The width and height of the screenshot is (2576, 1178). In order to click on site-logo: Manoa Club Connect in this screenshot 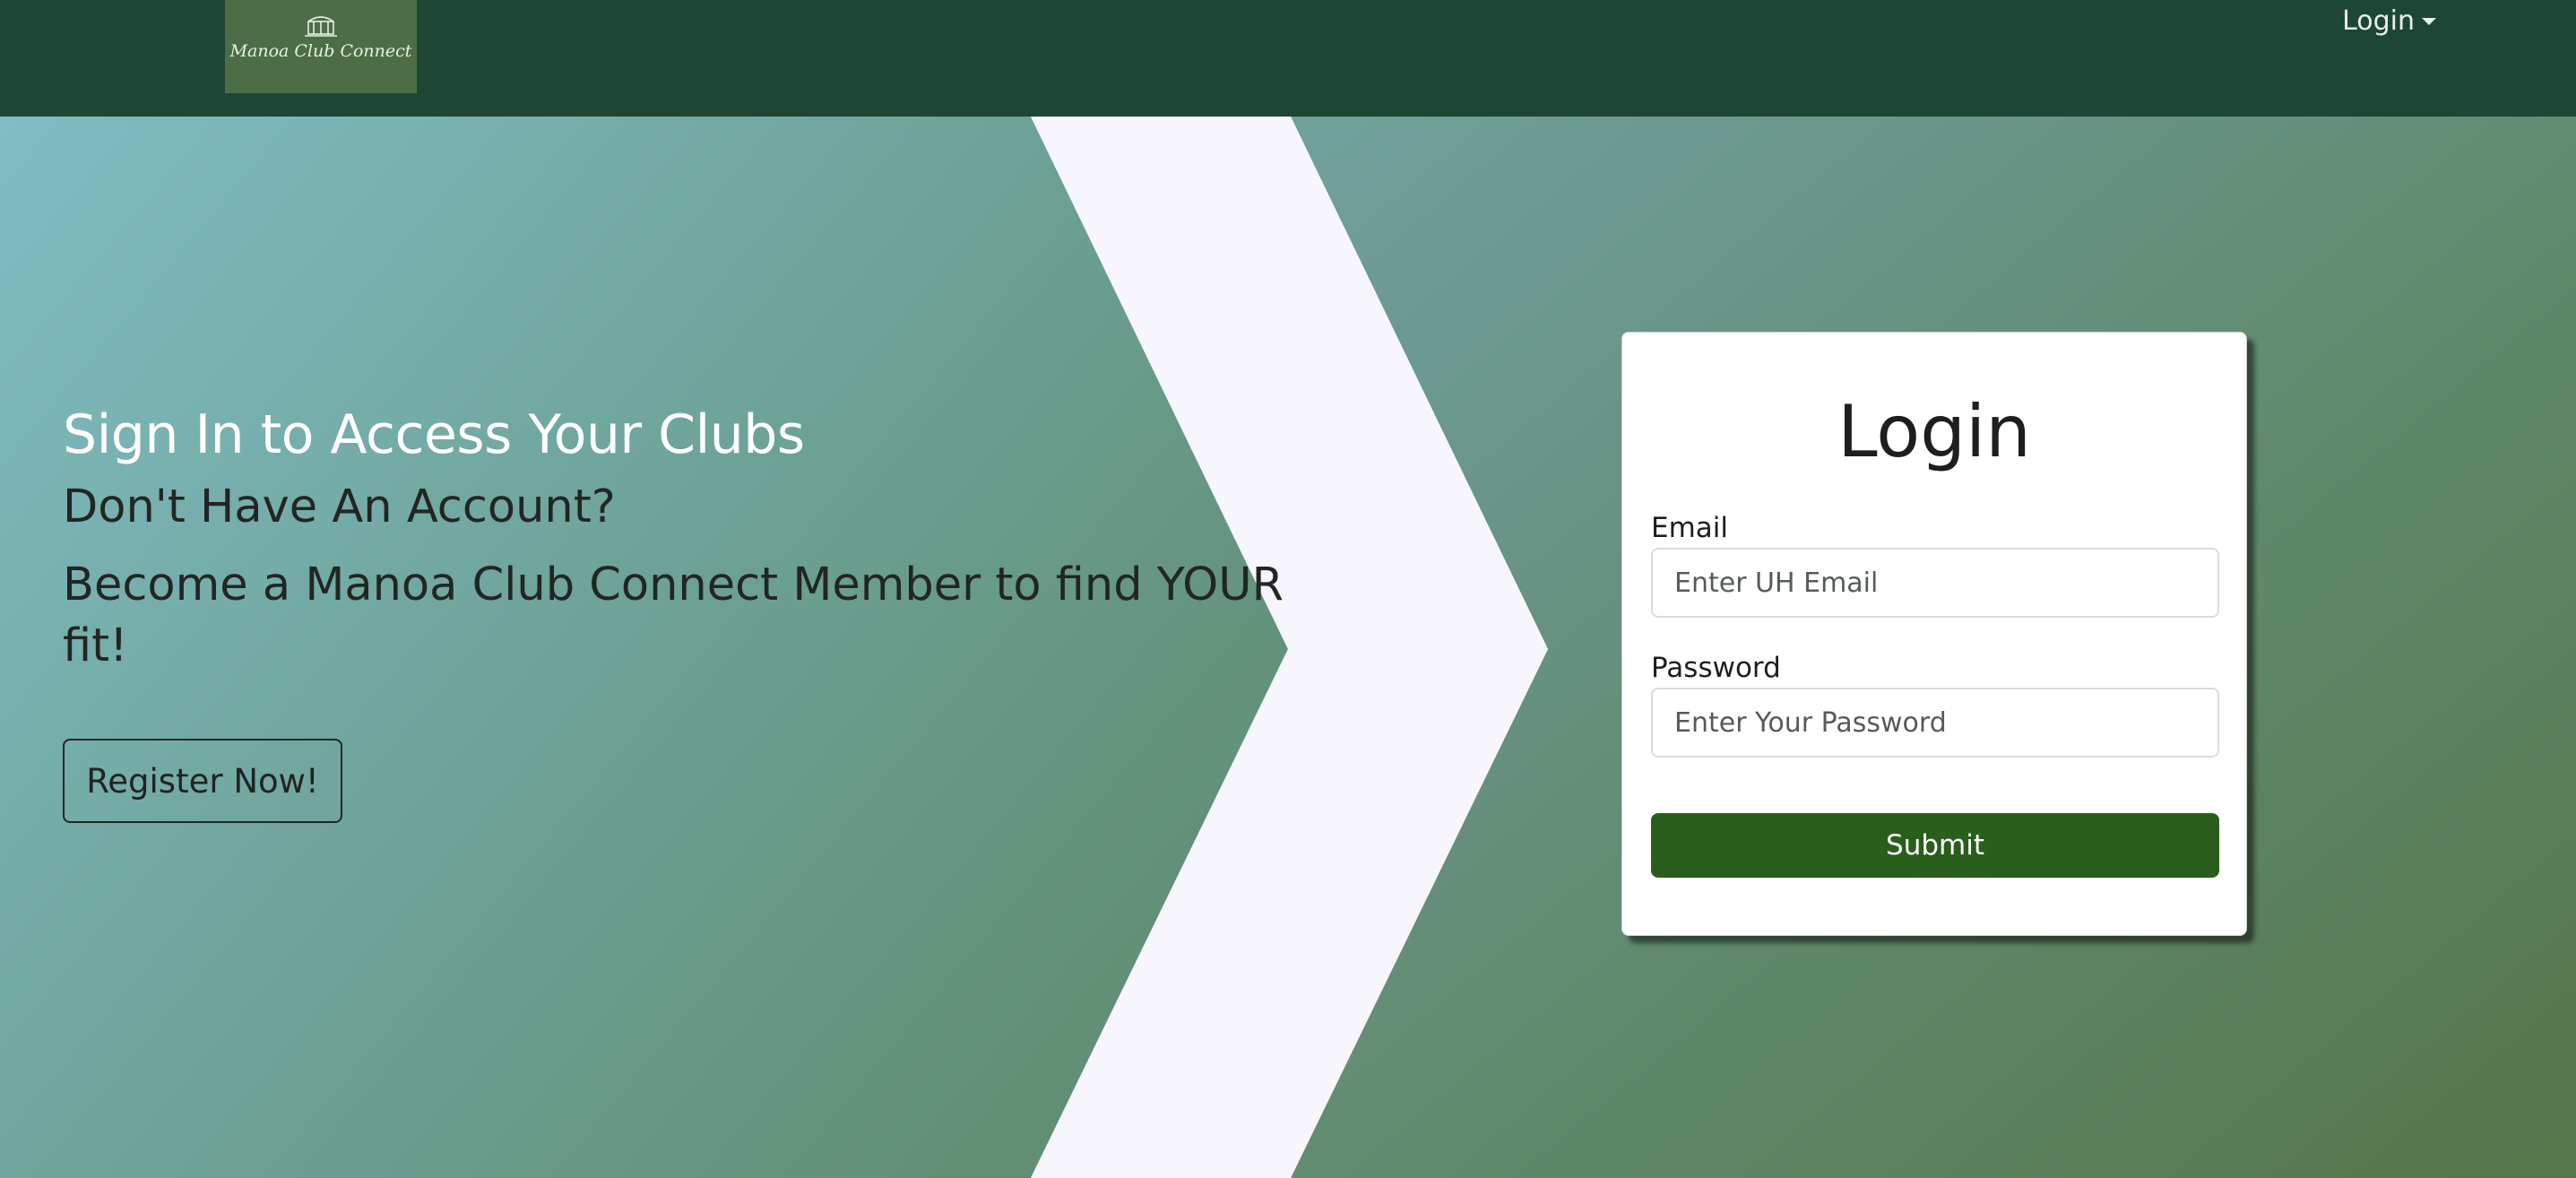, I will do `click(321, 46)`.